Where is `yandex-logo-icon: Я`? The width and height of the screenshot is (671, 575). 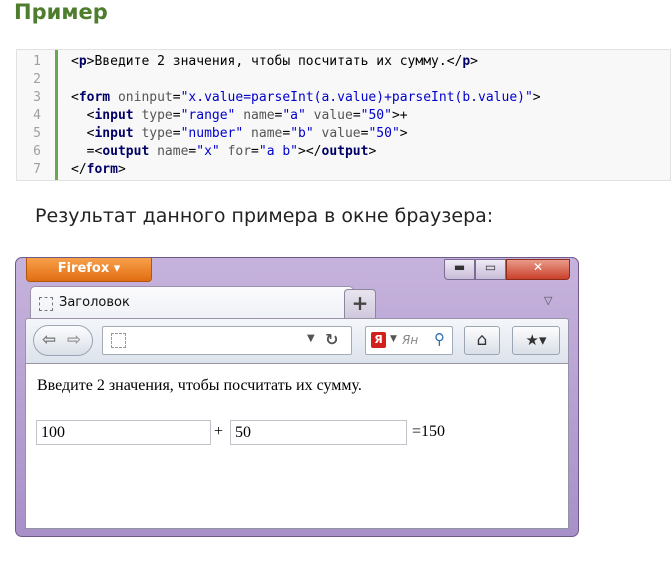
yandex-logo-icon: Я is located at coordinates (378, 340).